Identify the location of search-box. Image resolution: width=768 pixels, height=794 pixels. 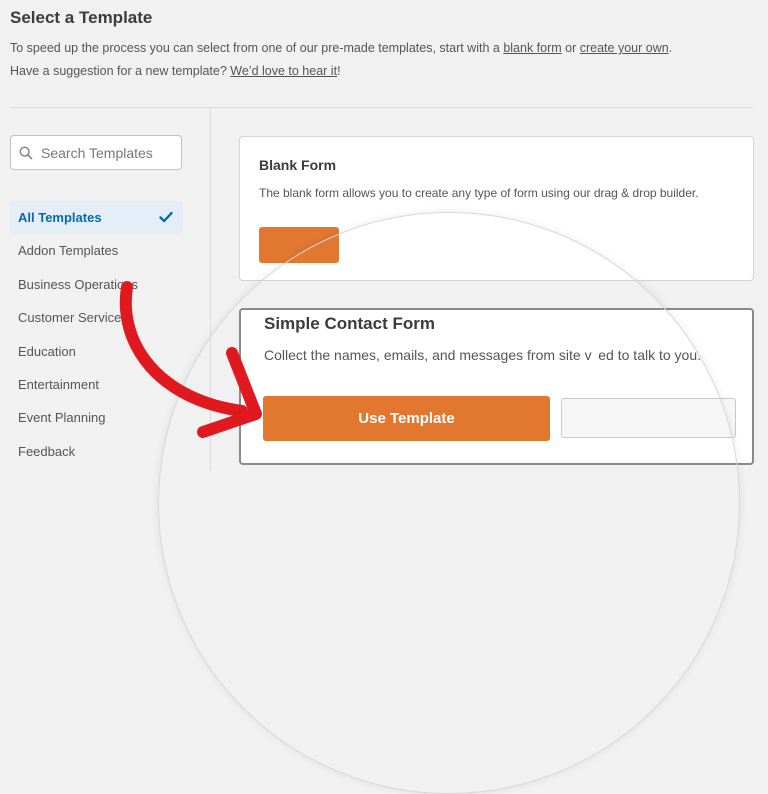
(96, 152).